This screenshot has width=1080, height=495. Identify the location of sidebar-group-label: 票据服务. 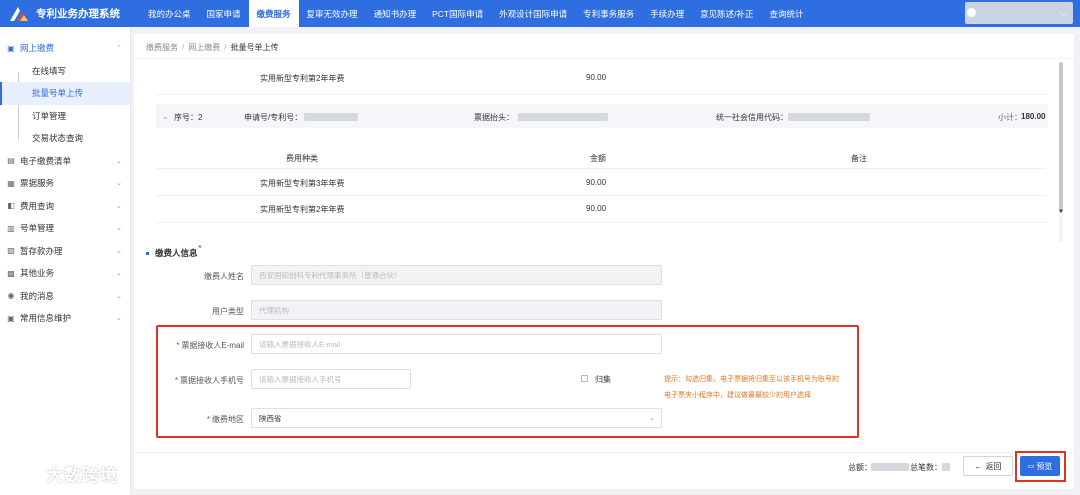
(37, 183).